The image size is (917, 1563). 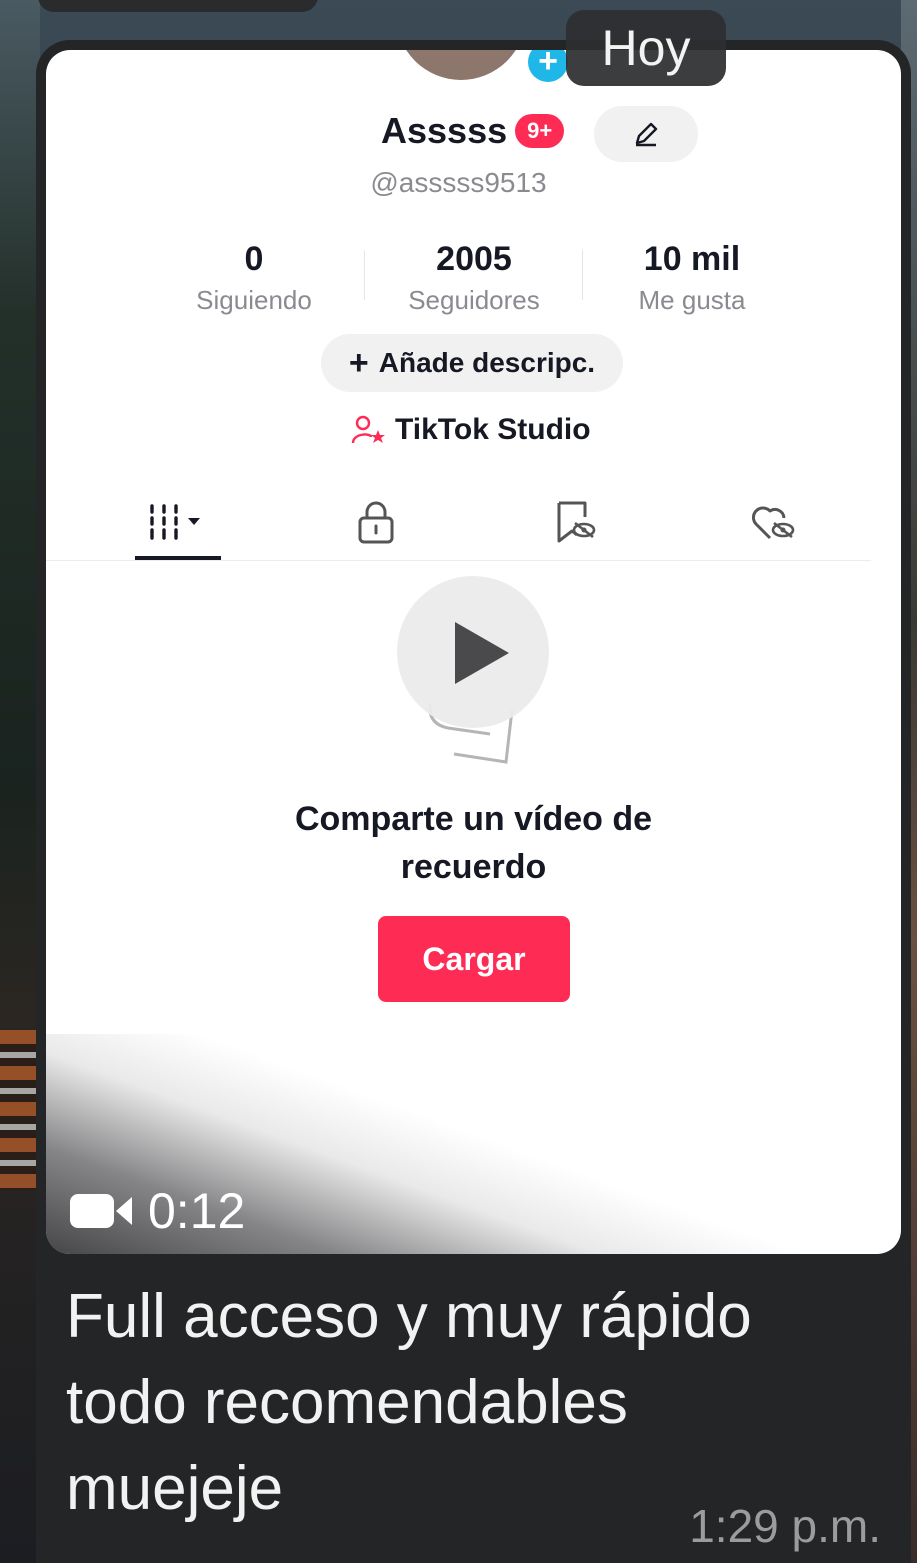 What do you see at coordinates (444, 130) in the screenshot?
I see `display-name: Asssss` at bounding box center [444, 130].